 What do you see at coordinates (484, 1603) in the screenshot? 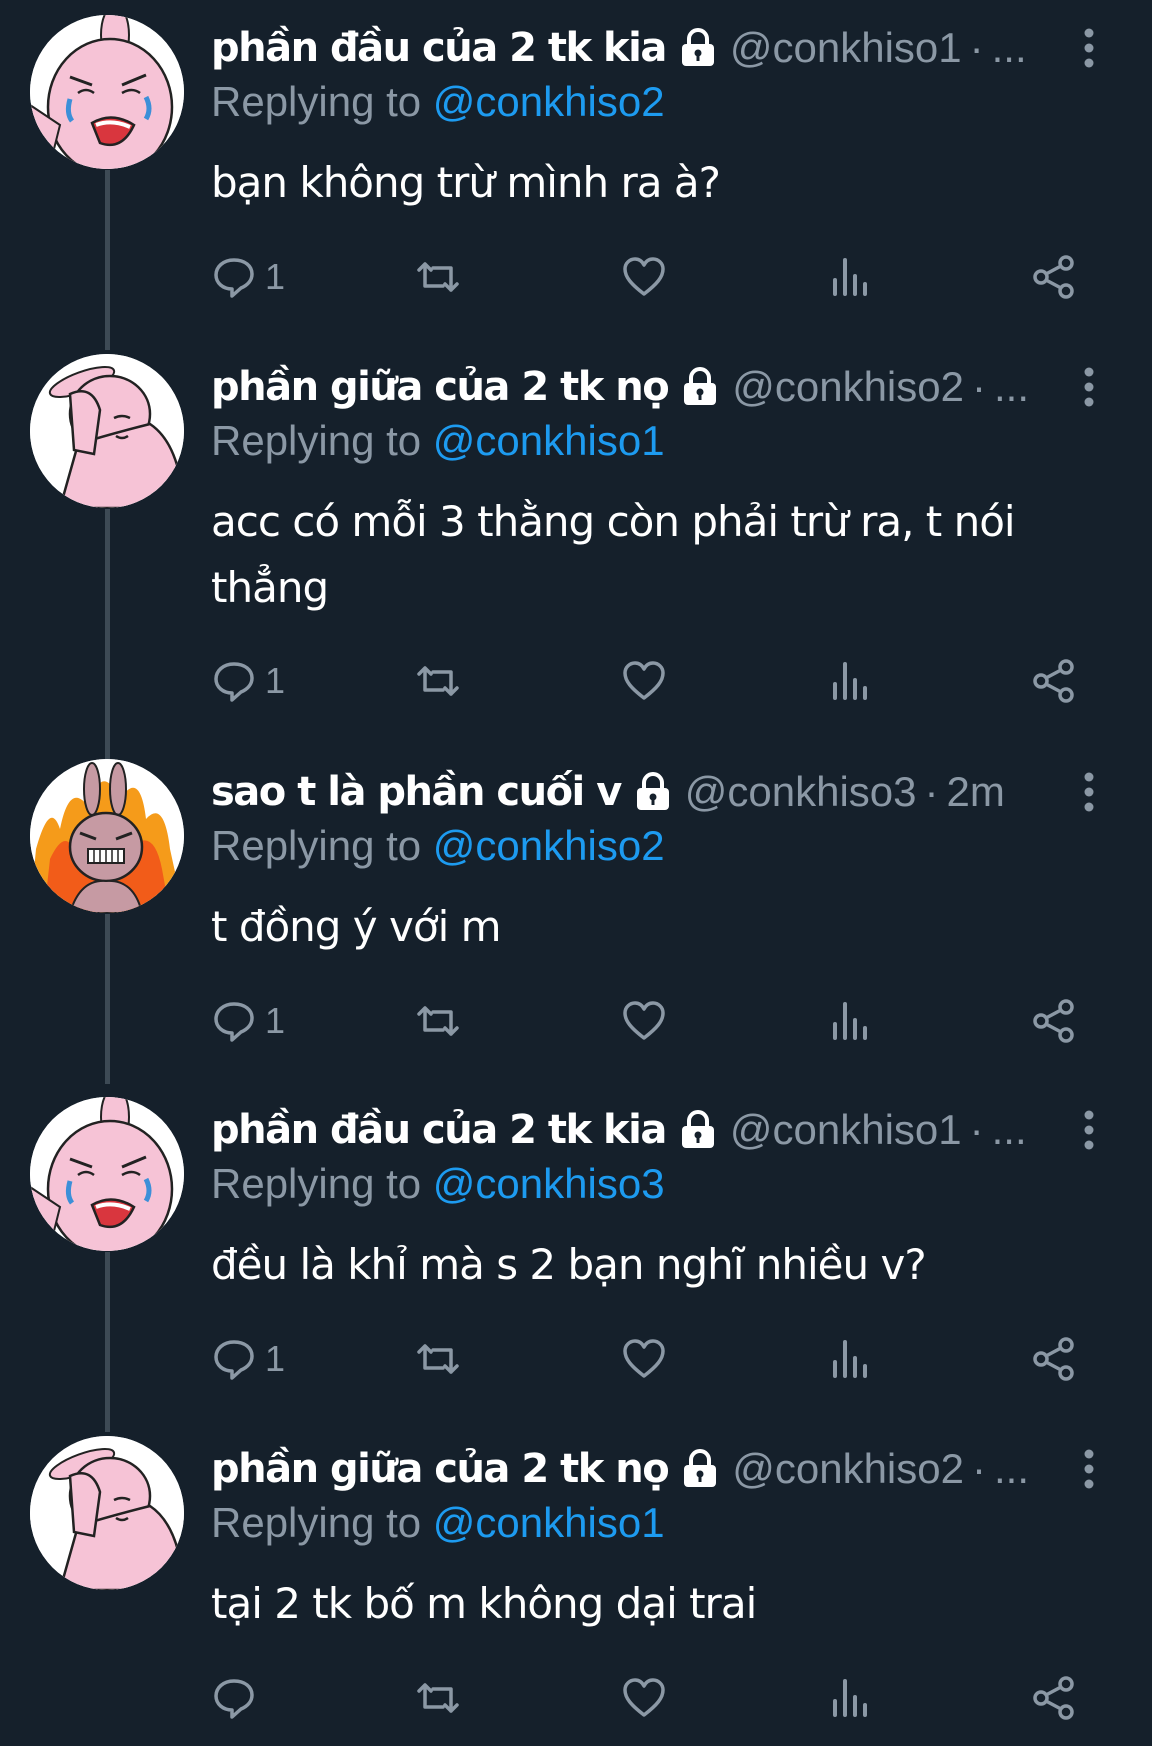
I see `tweet-text: tại 2 tk bố m không dại trai` at bounding box center [484, 1603].